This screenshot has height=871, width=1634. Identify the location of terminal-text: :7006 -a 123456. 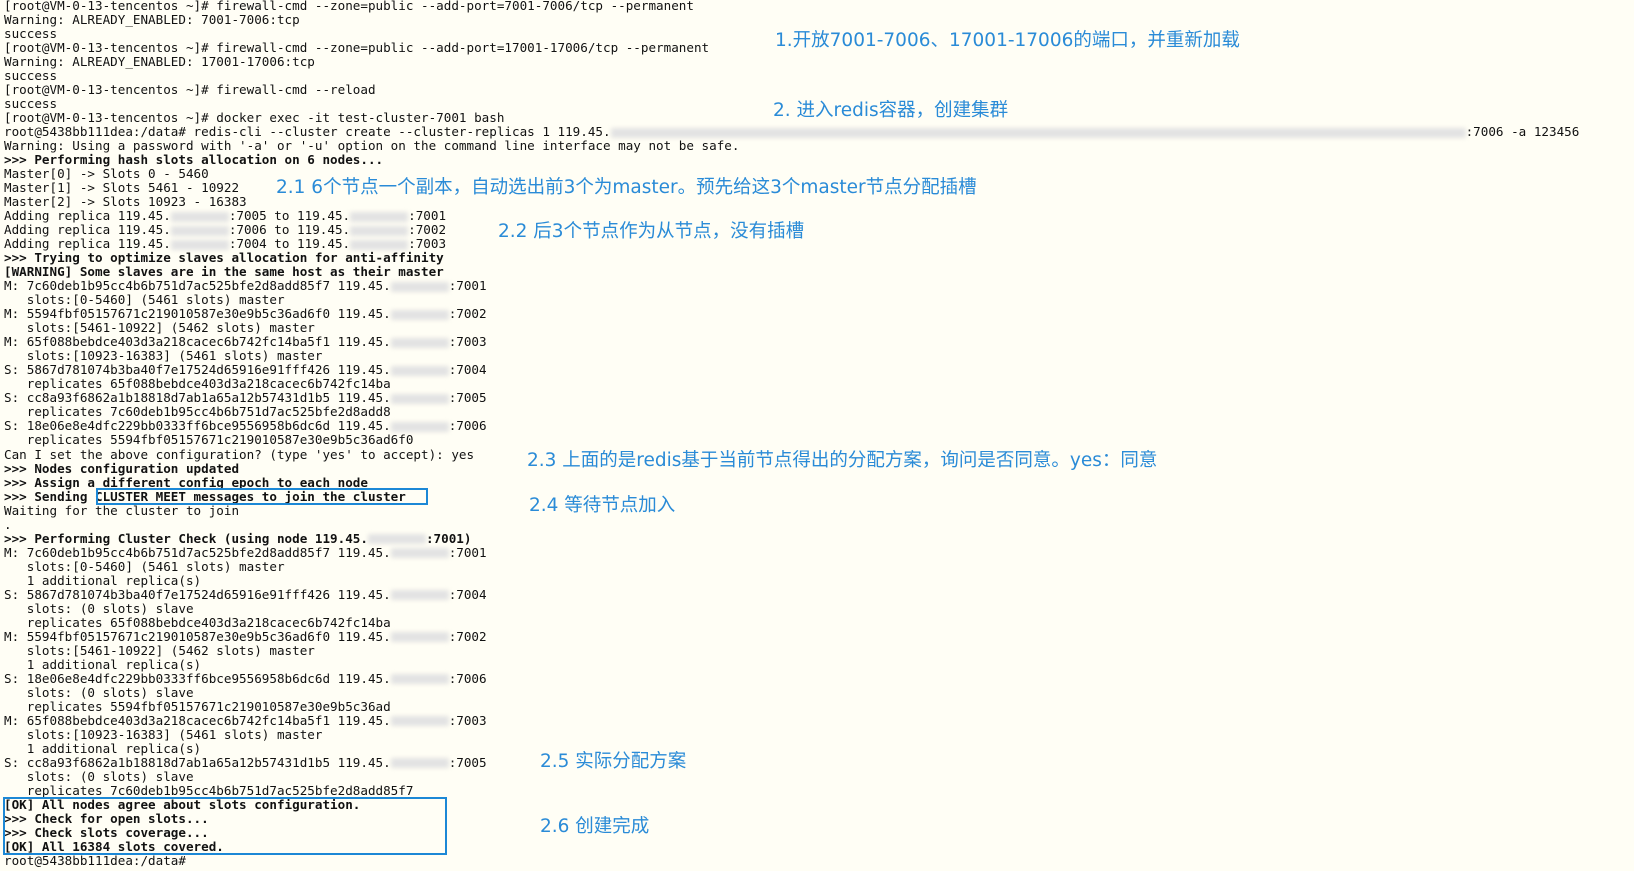
(1522, 132).